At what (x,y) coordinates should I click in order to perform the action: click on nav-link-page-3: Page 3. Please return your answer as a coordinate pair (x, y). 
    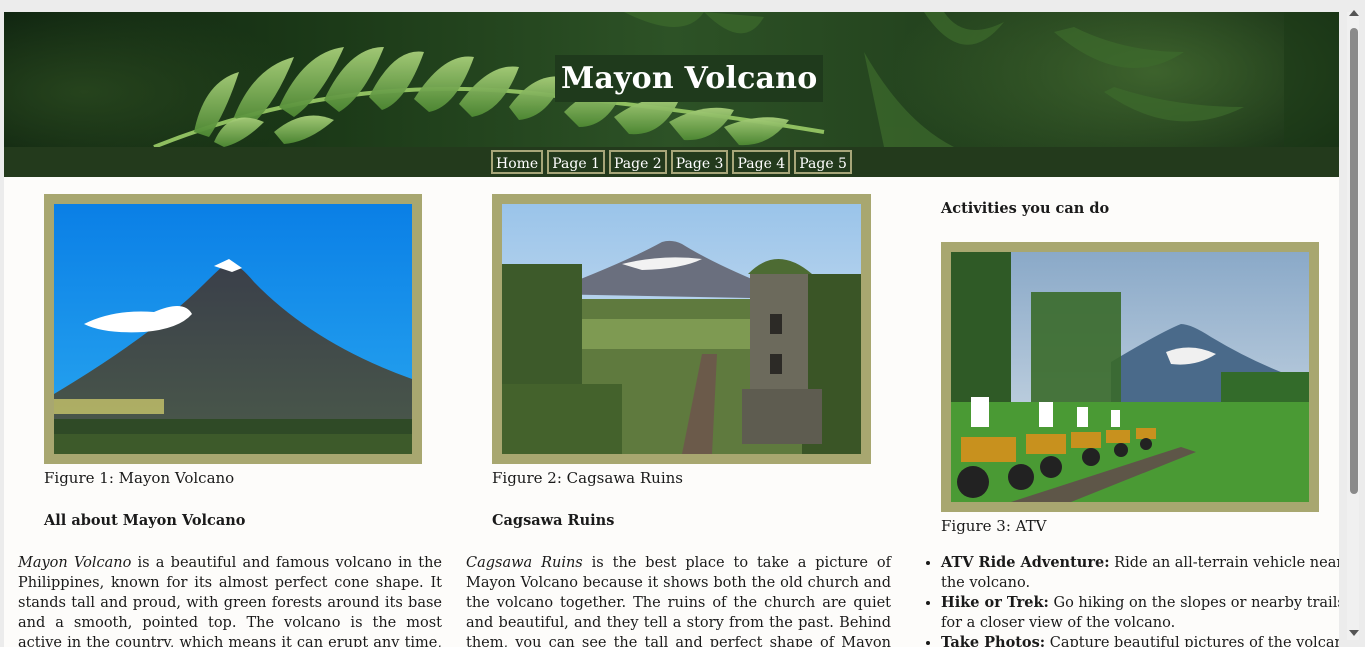
    Looking at the image, I should click on (699, 161).